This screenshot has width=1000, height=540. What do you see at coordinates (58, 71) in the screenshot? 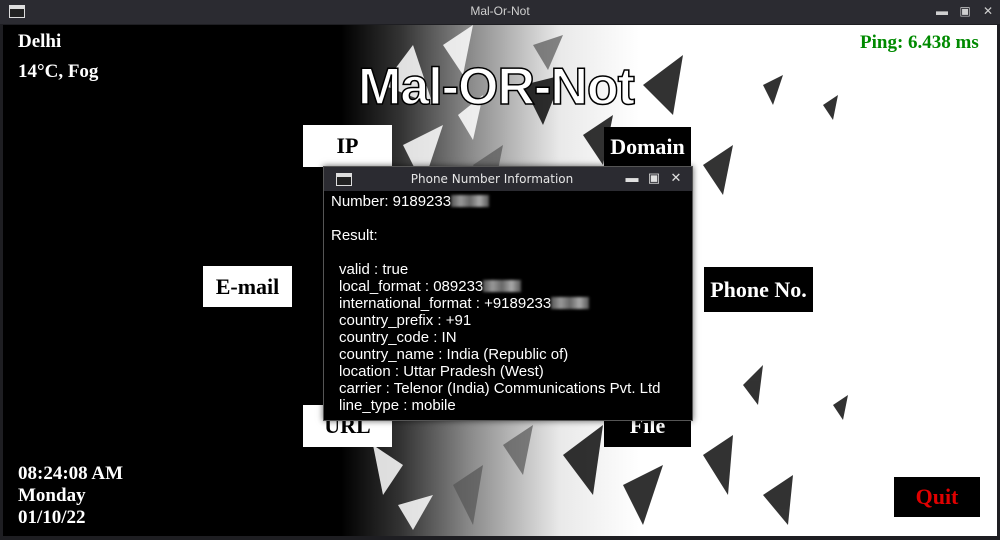
I see `weather-condition: 14°C, Fog` at bounding box center [58, 71].